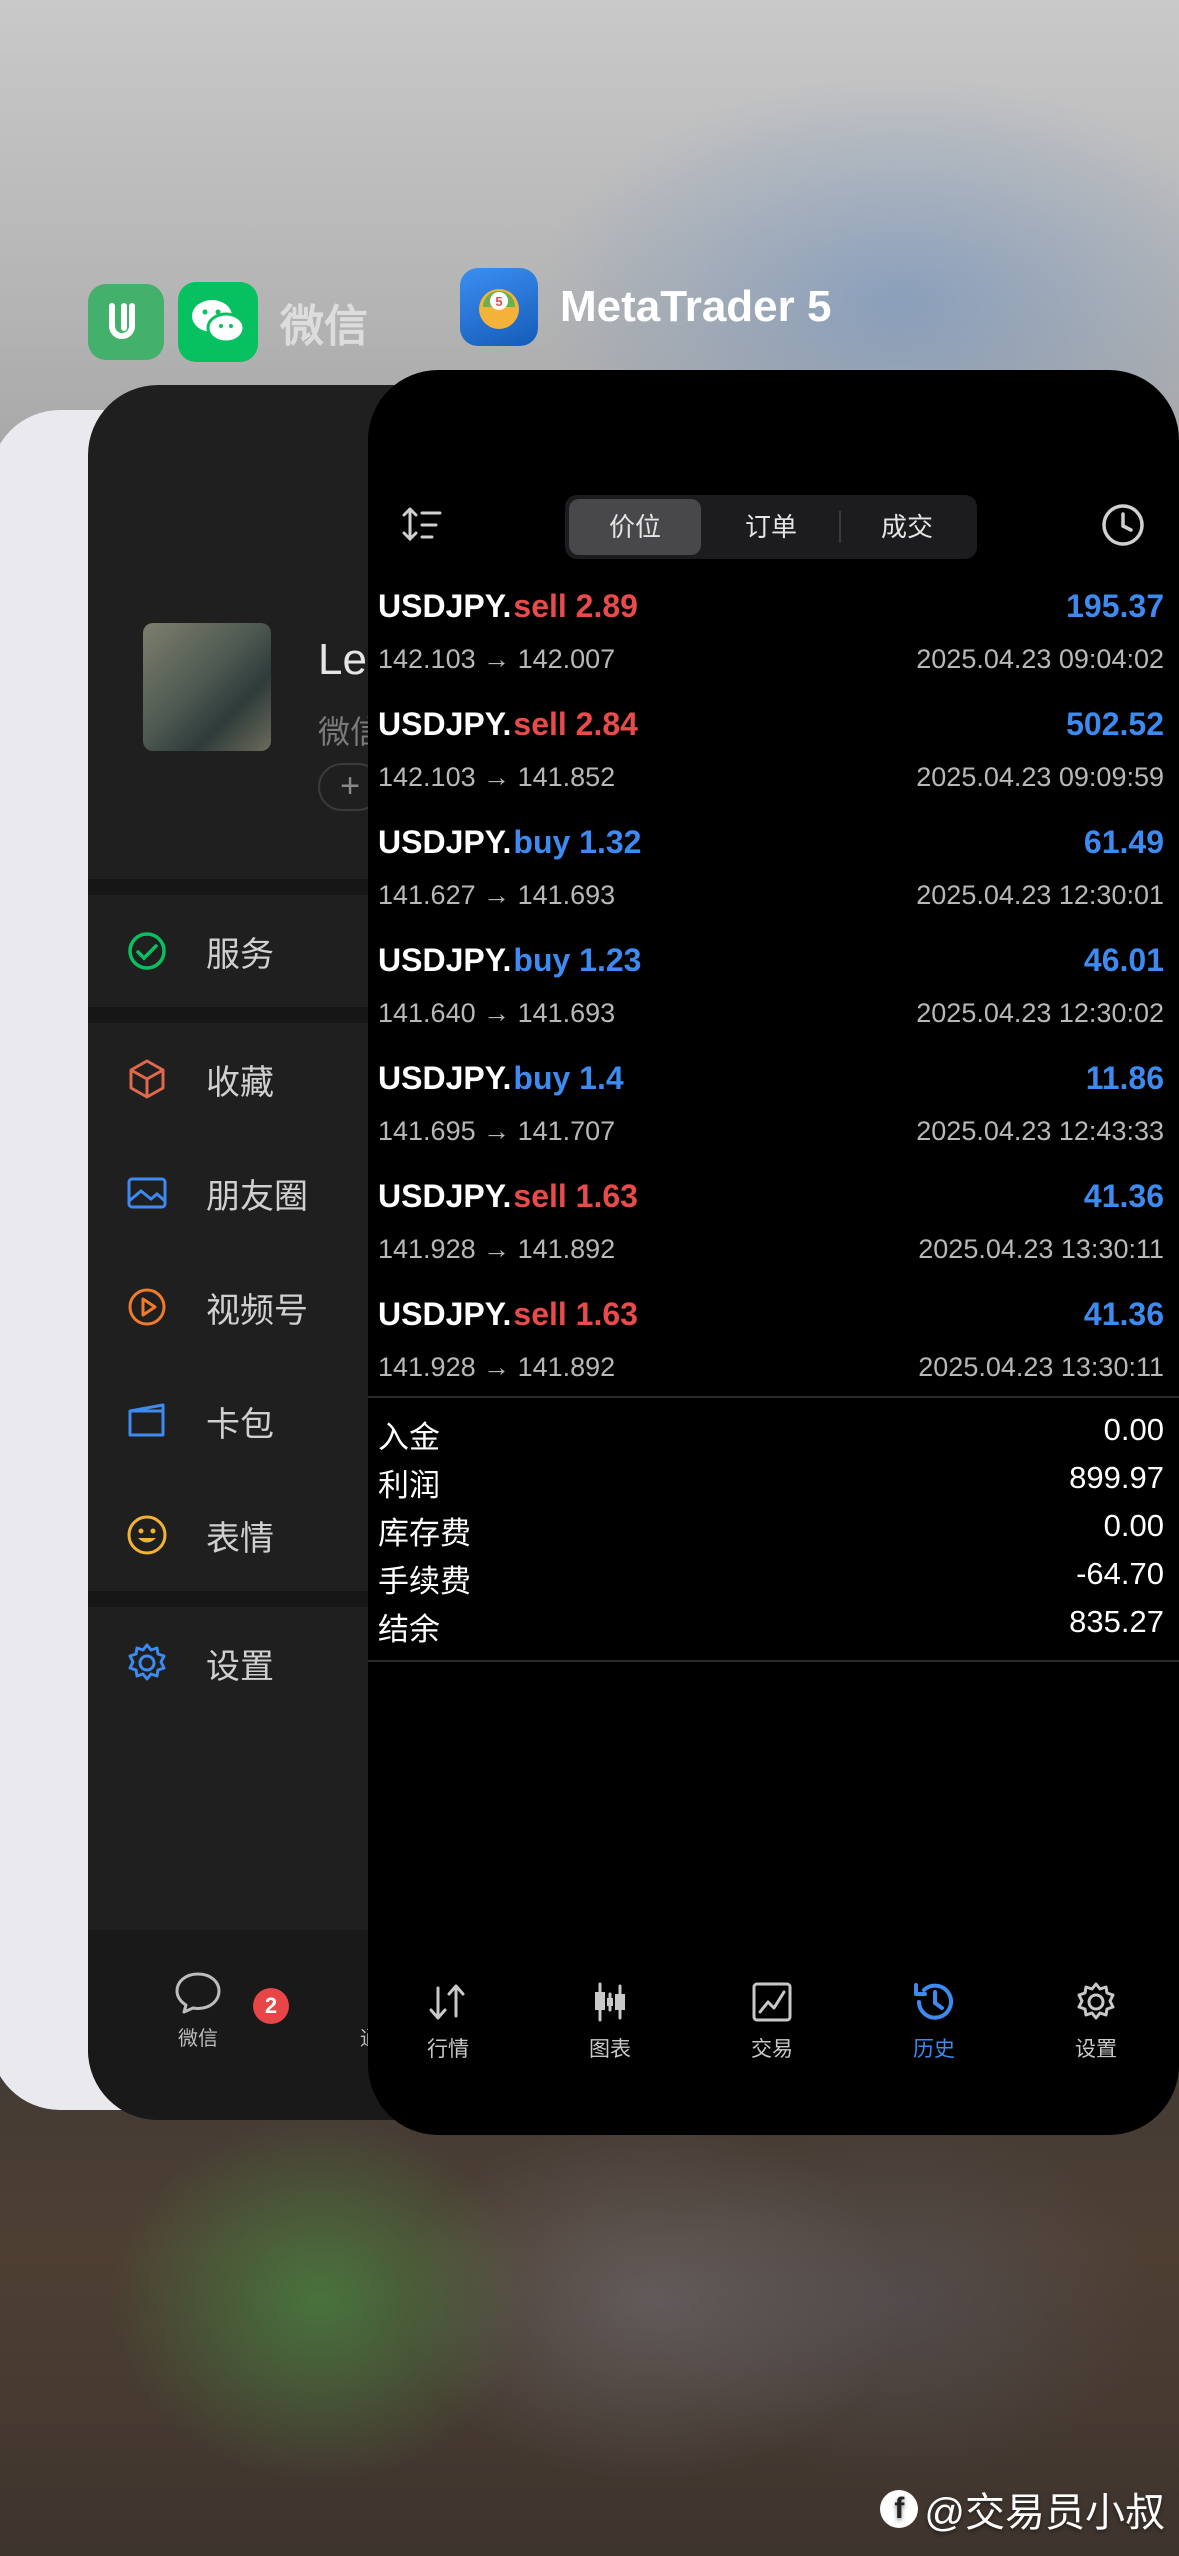 The height and width of the screenshot is (2556, 1179). Describe the element at coordinates (448, 2049) in the screenshot. I see `tab-quotes-label: 行情` at that location.